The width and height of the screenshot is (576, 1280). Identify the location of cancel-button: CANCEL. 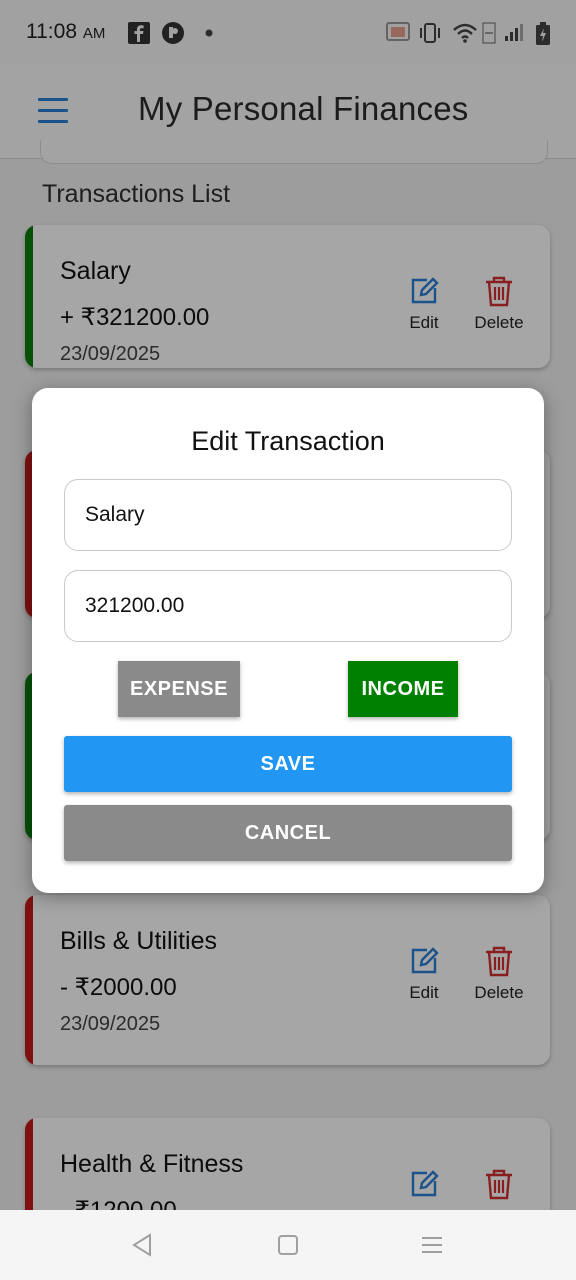
(288, 833).